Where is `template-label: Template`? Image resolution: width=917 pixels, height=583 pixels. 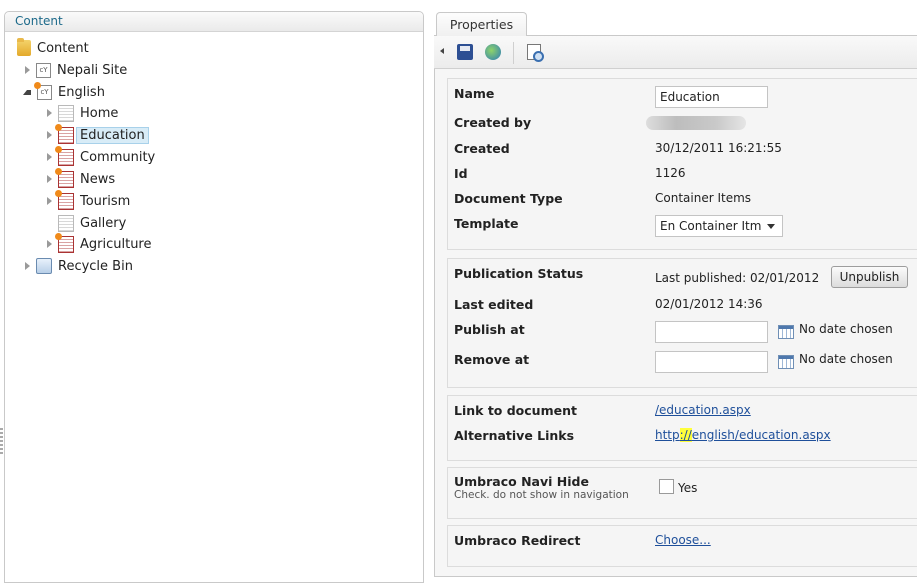 template-label: Template is located at coordinates (486, 223).